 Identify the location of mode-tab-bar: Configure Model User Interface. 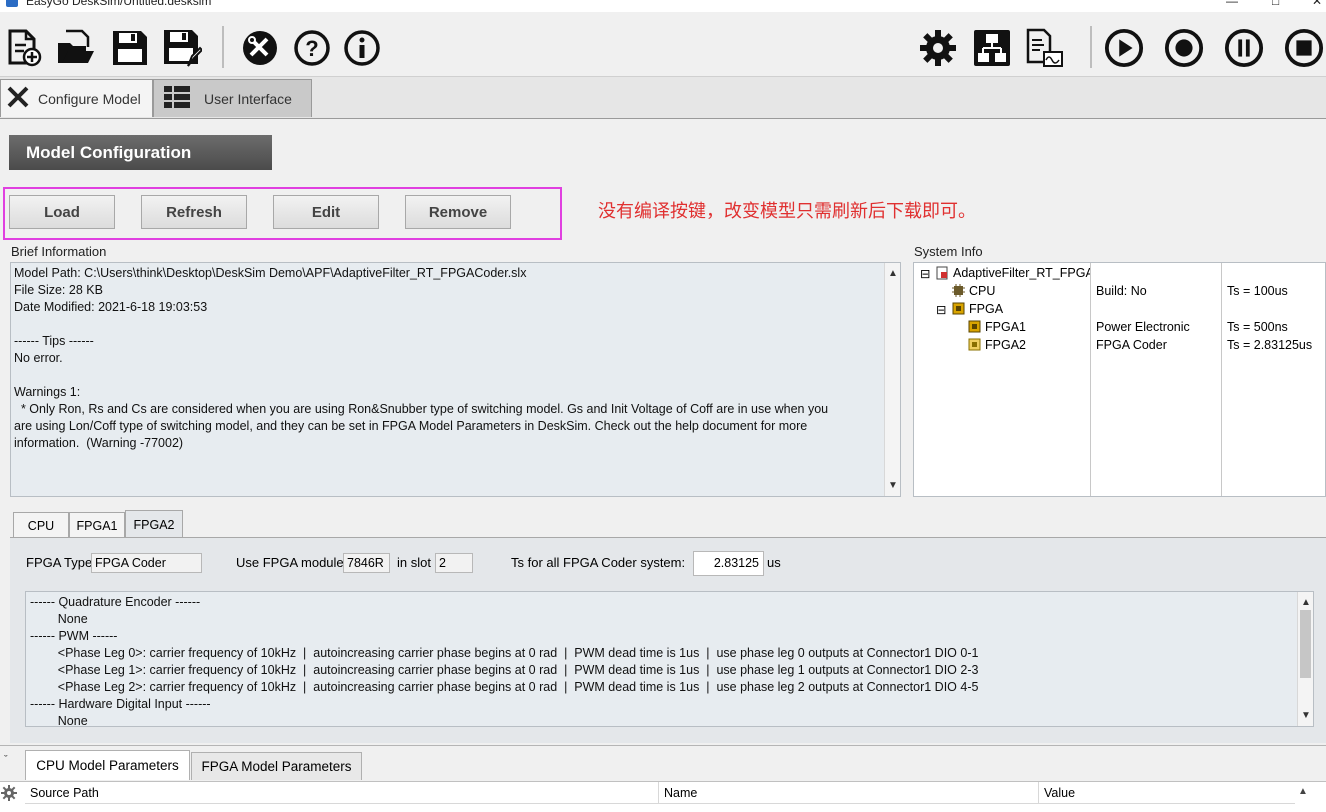
(663, 98).